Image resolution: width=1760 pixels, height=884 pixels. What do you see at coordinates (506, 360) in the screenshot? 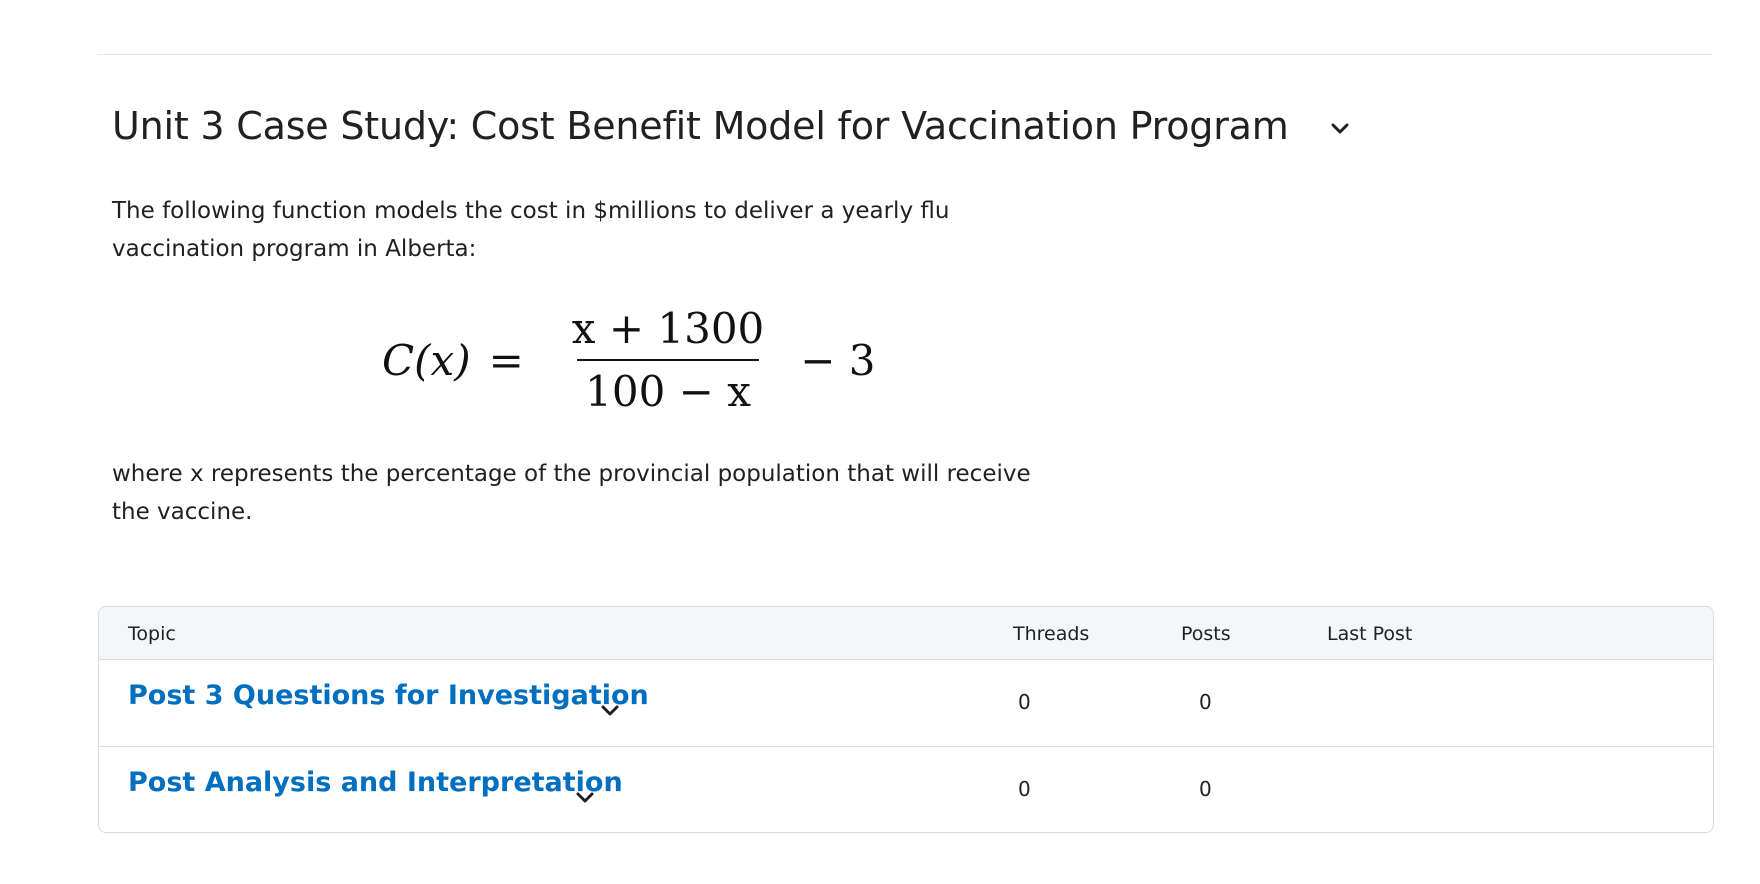
I see `formula-equals: =` at bounding box center [506, 360].